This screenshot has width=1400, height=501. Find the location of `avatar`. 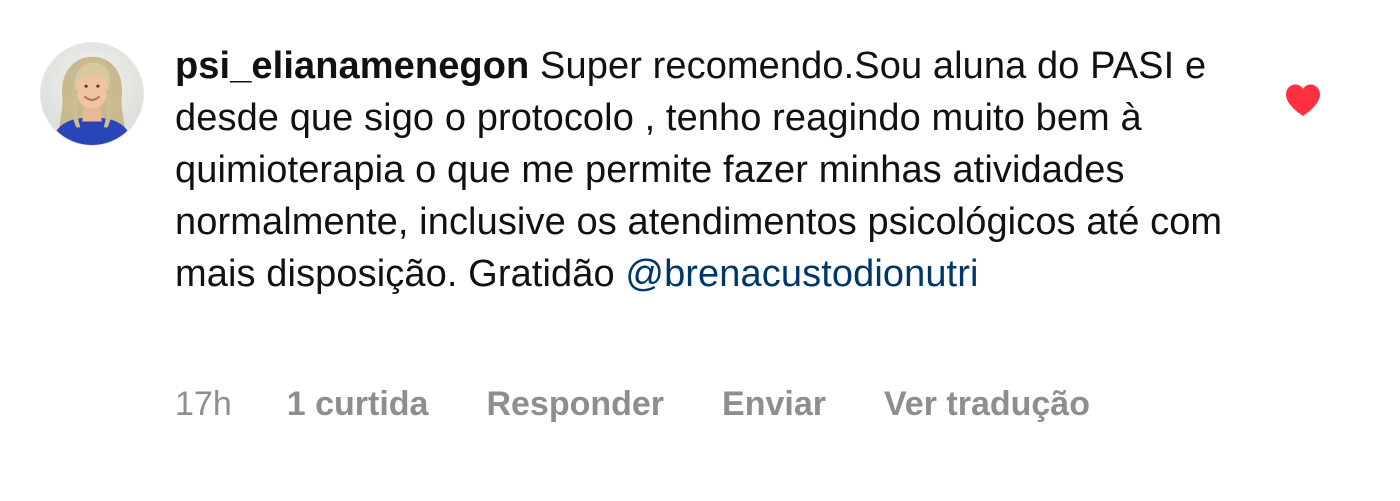

avatar is located at coordinates (92, 94).